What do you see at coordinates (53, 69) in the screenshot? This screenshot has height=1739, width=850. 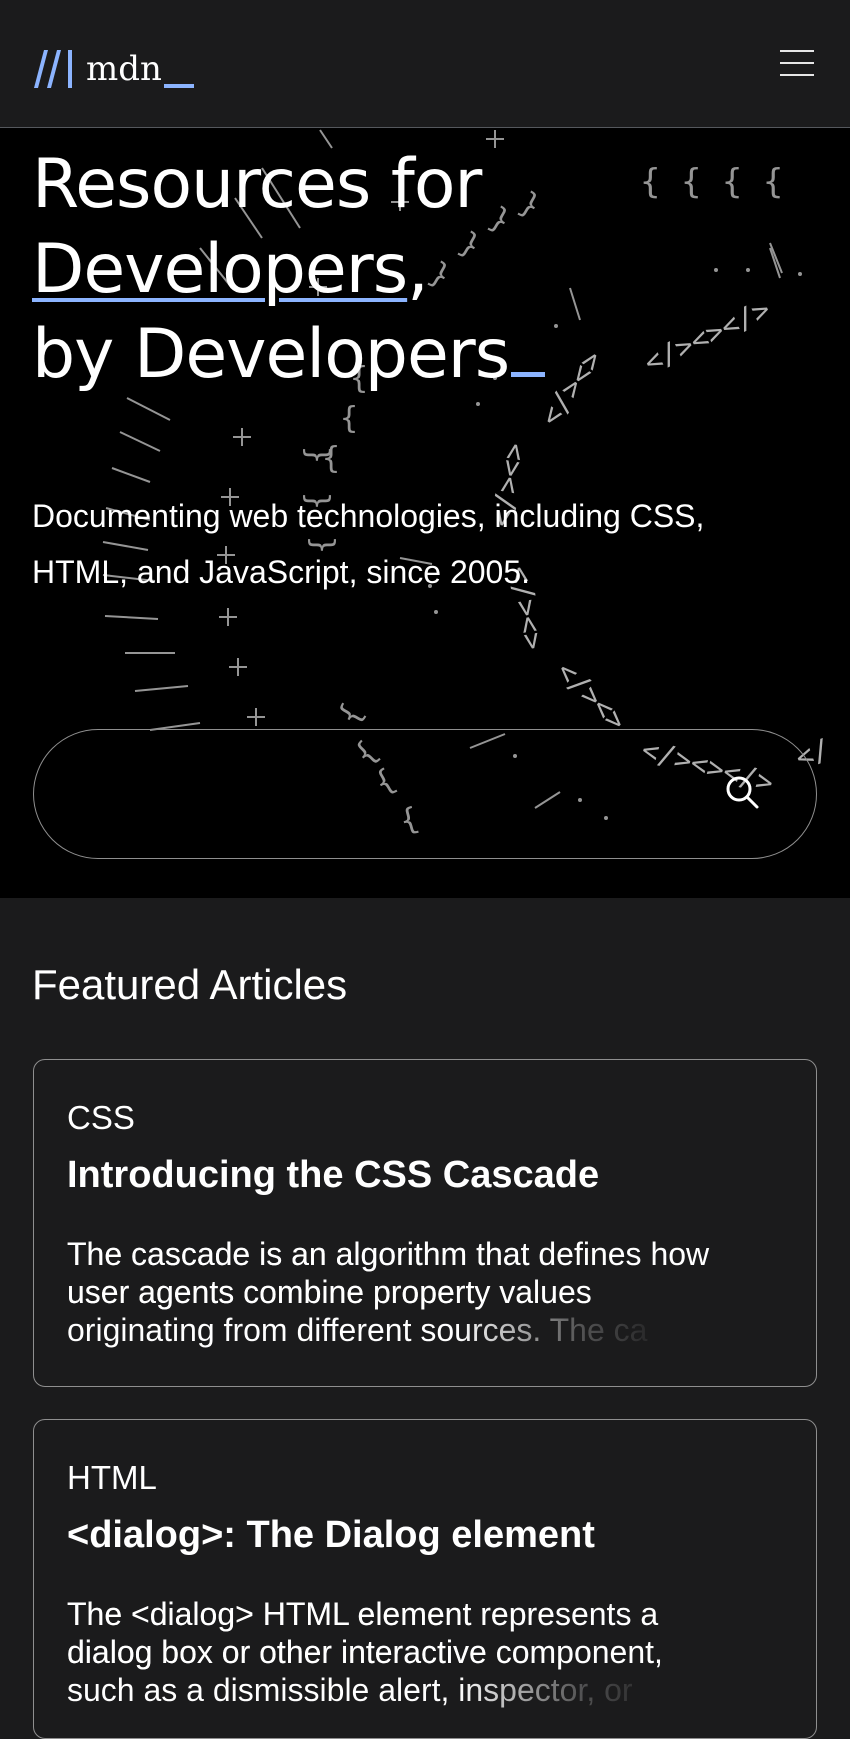 I see `mdn-logo-mark-icon` at bounding box center [53, 69].